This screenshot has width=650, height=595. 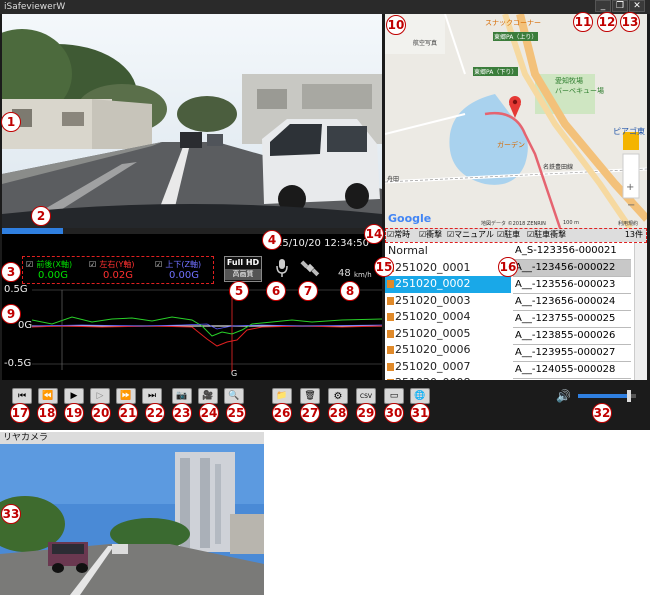 I want to click on zoom-out-button: −, so click(x=631, y=205).